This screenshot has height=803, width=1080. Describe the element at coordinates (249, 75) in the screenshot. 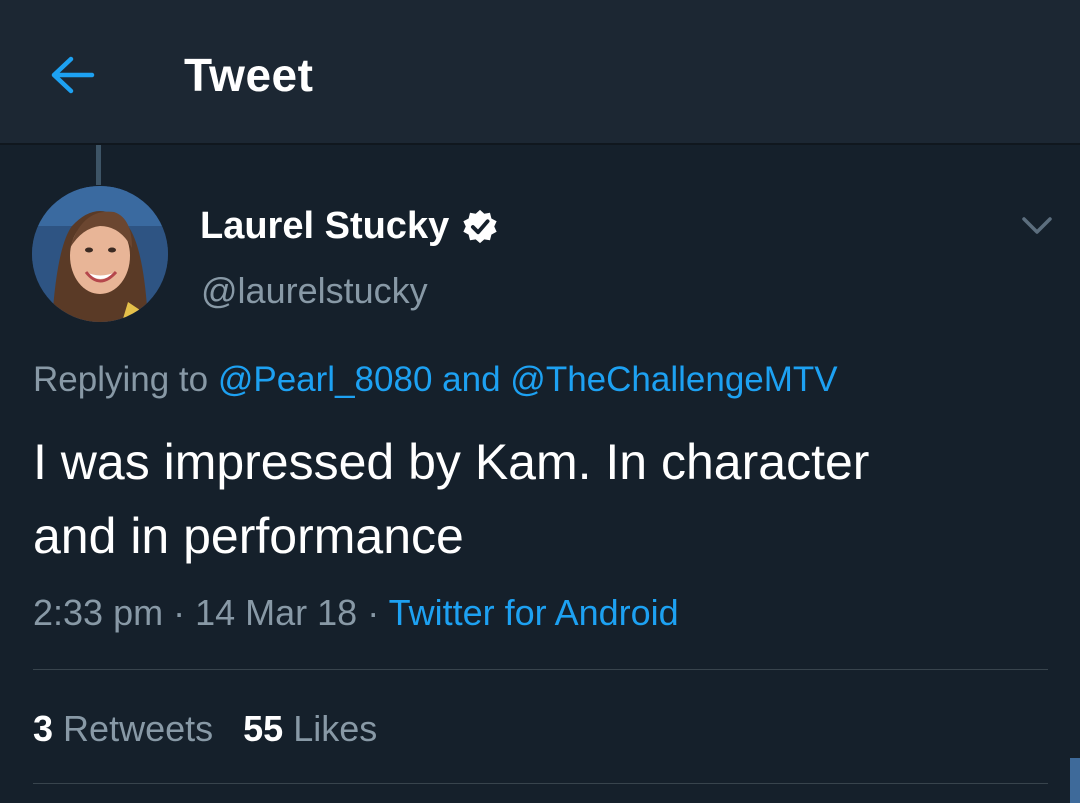

I see `page-title: Tweet` at that location.